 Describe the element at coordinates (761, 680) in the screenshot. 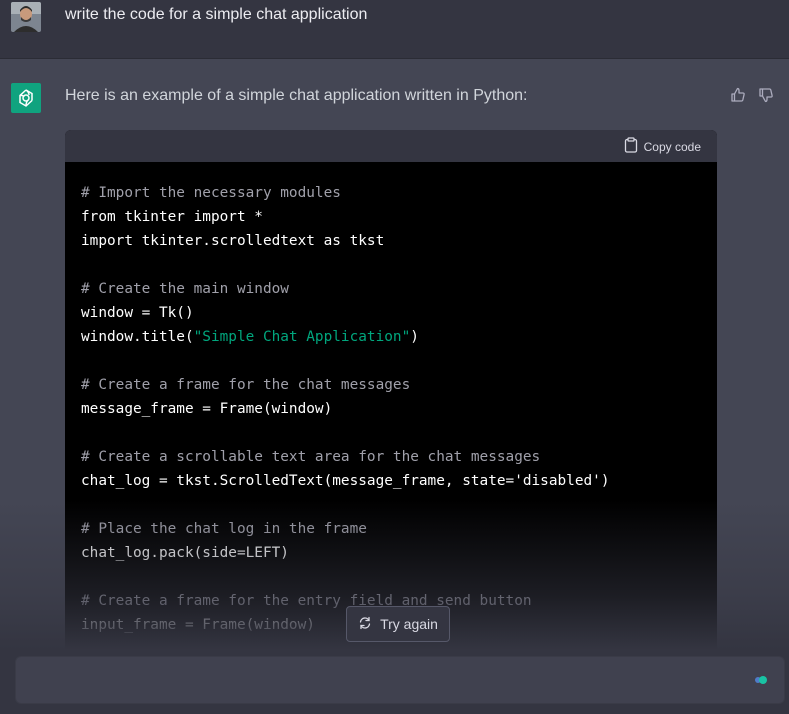

I see `send-icon` at that location.